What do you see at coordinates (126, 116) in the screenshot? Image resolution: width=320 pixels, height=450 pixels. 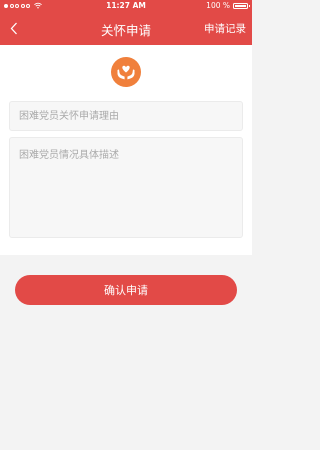 I see `reason-input` at bounding box center [126, 116].